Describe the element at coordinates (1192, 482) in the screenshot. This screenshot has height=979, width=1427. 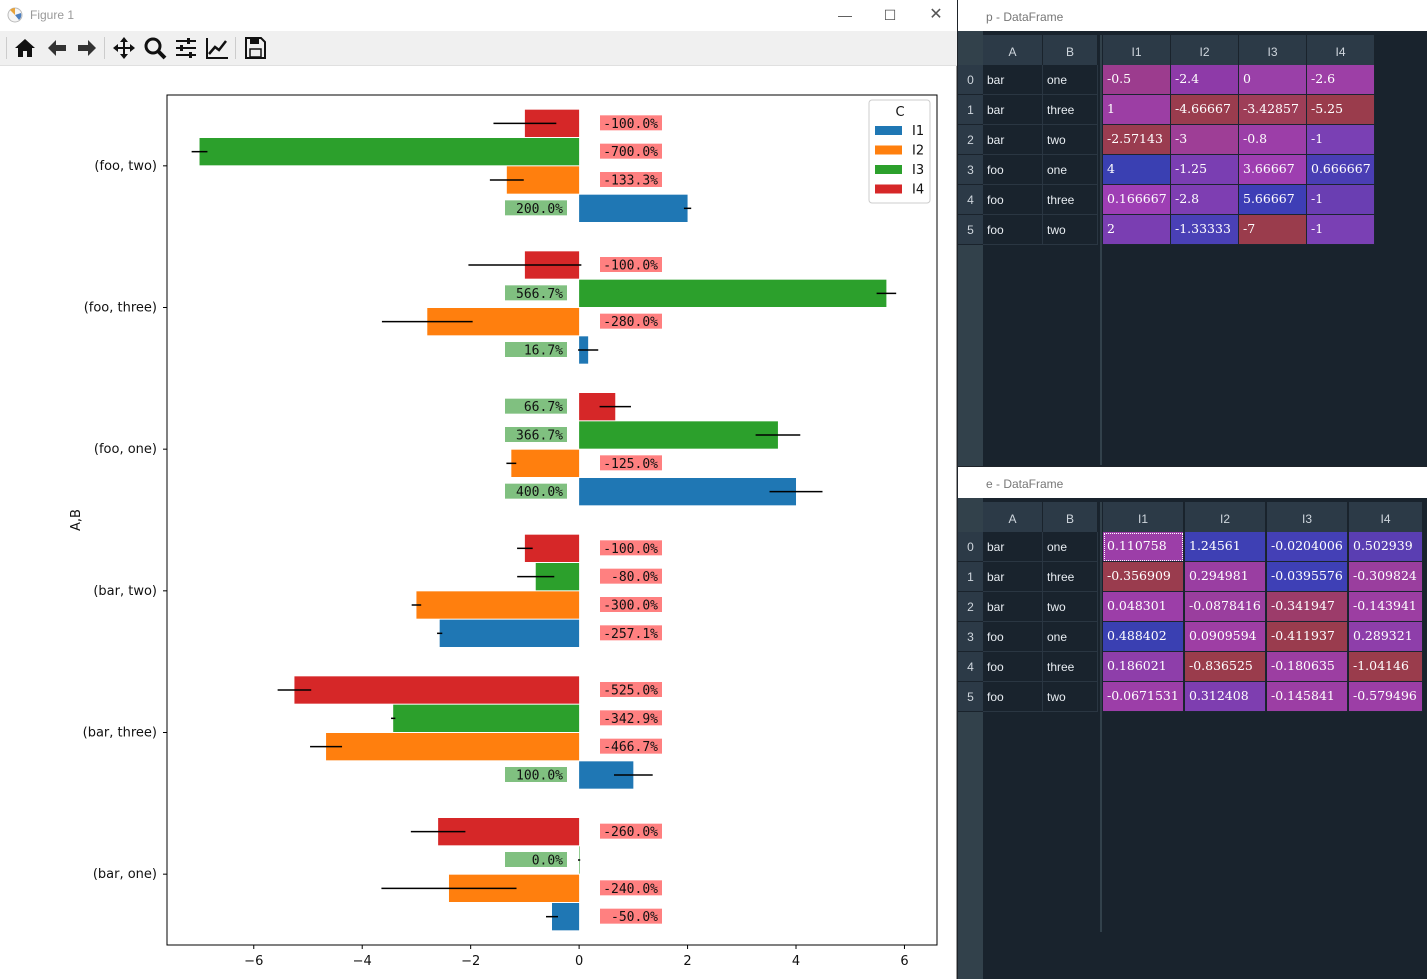
I see `e-dataframe-titlebar: e - DataFrame` at that location.